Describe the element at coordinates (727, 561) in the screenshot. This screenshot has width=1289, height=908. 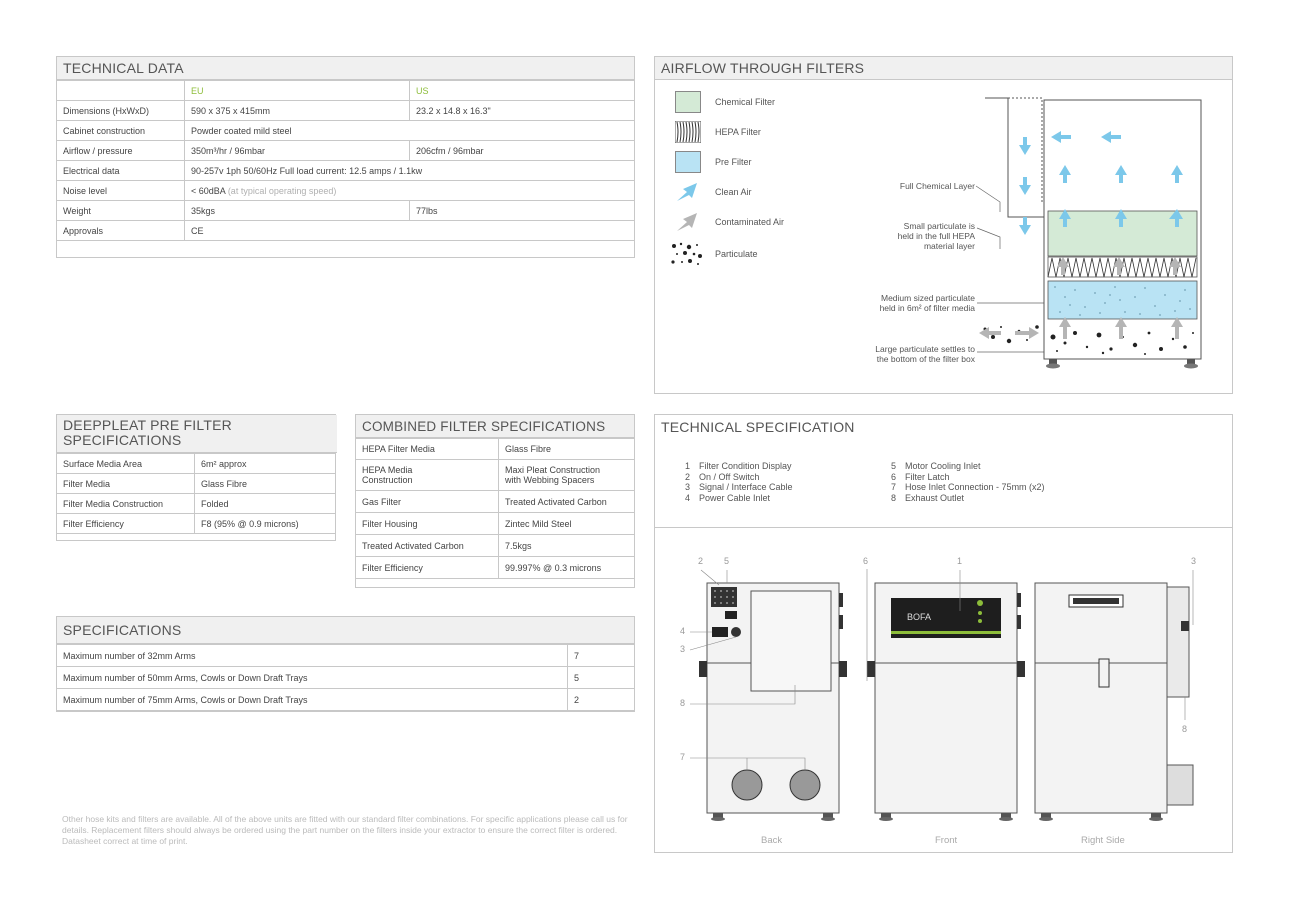
I see `part-number-5: 5` at that location.